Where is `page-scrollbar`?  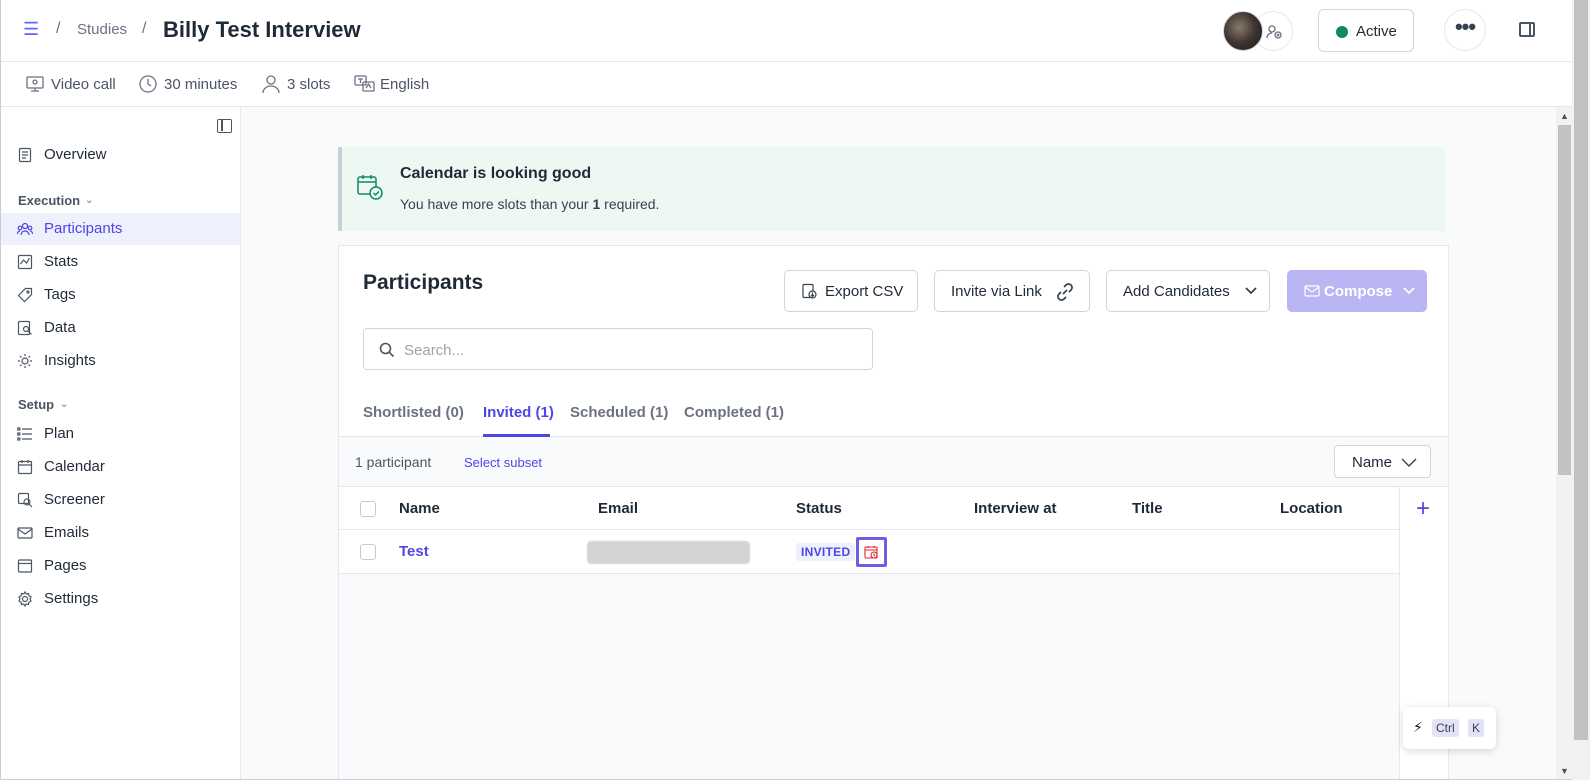
page-scrollbar is located at coordinates (1581, 390).